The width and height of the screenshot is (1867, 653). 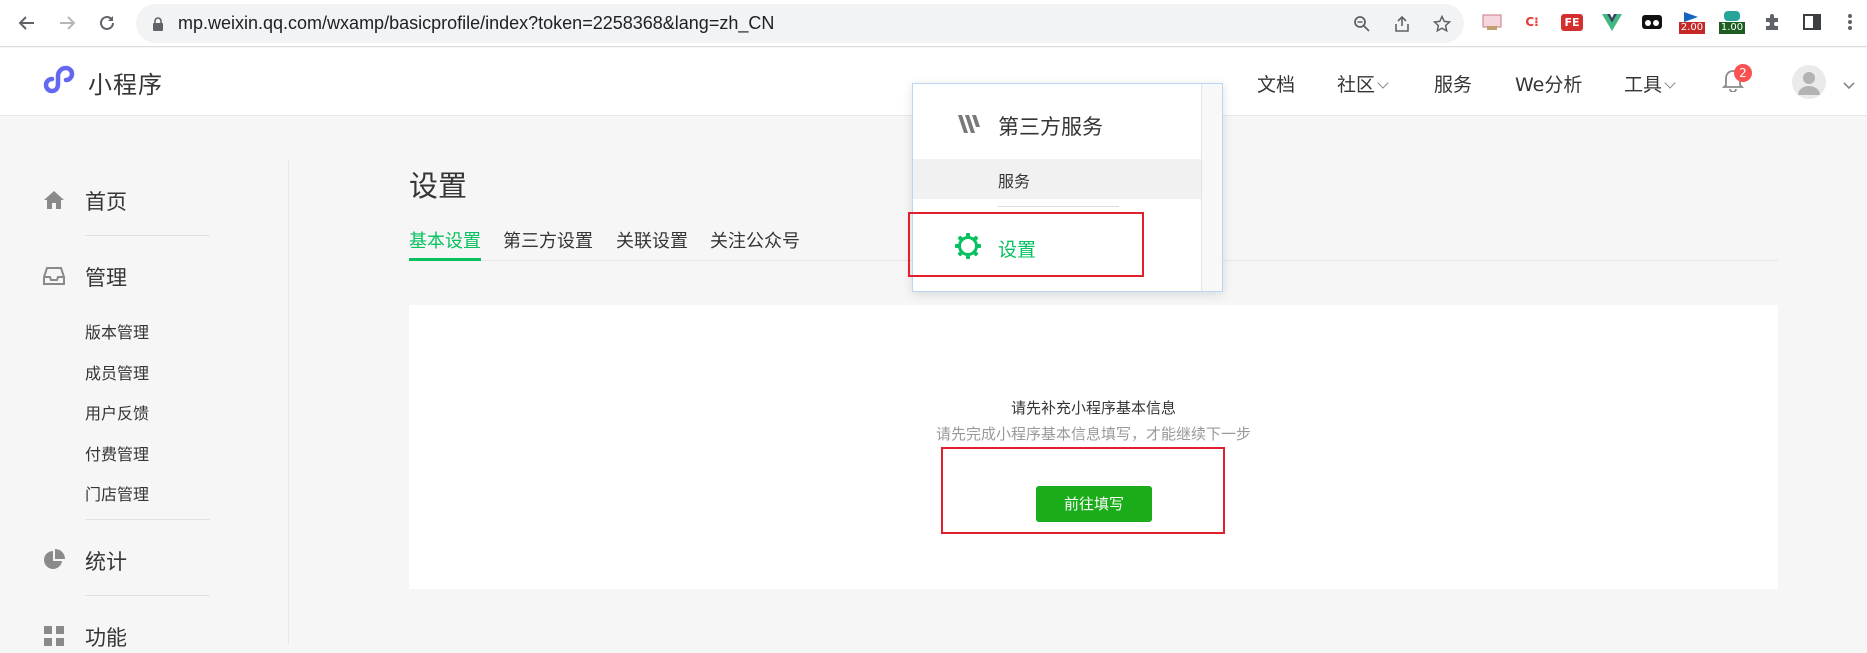 What do you see at coordinates (1732, 28) in the screenshot?
I see `speed2-ext-badge: 1.00` at bounding box center [1732, 28].